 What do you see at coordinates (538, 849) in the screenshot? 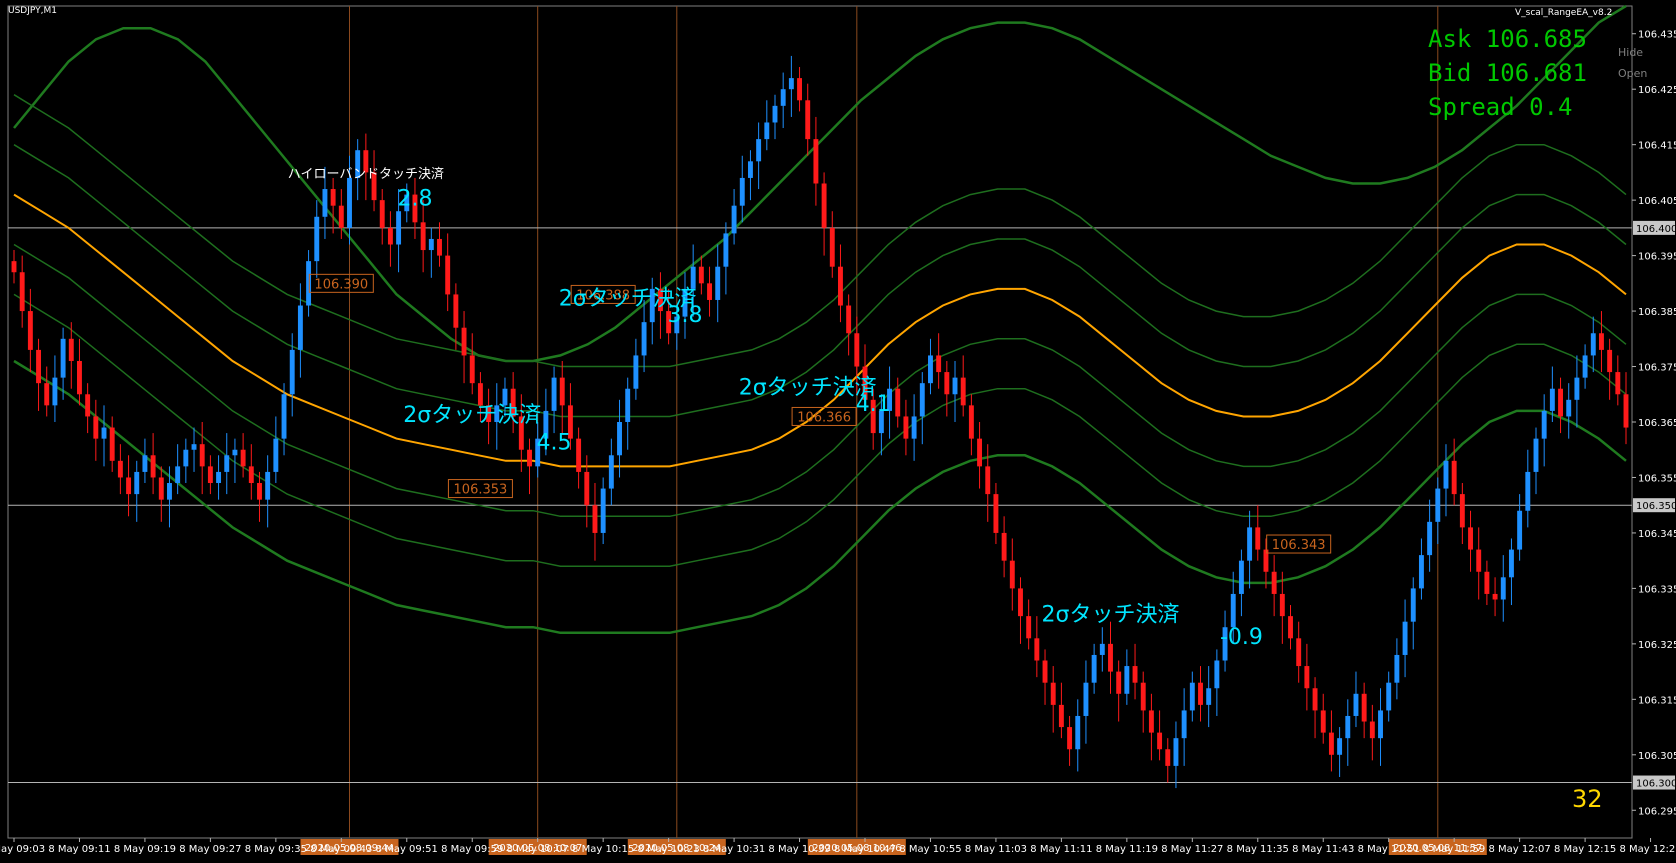
I see `x-tick-label: 8 May 10:07` at bounding box center [538, 849].